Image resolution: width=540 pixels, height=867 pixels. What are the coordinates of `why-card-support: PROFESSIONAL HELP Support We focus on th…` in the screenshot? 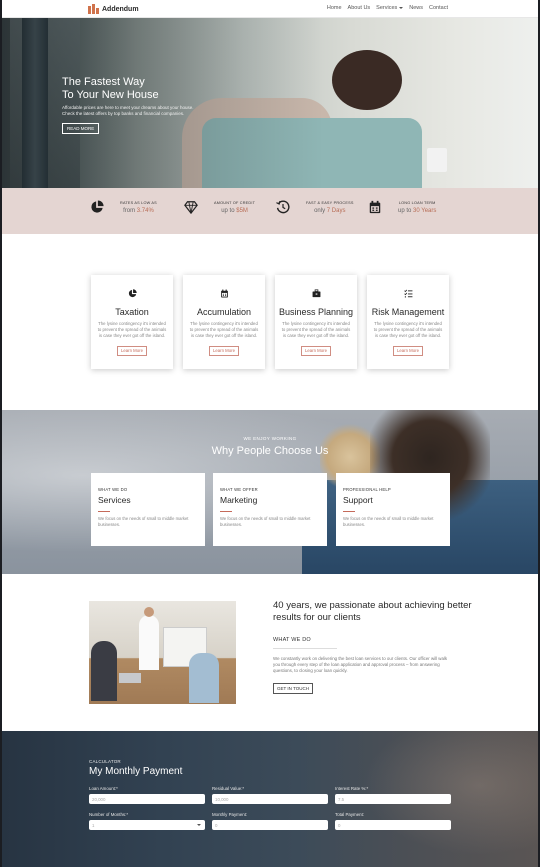 It's located at (393, 509).